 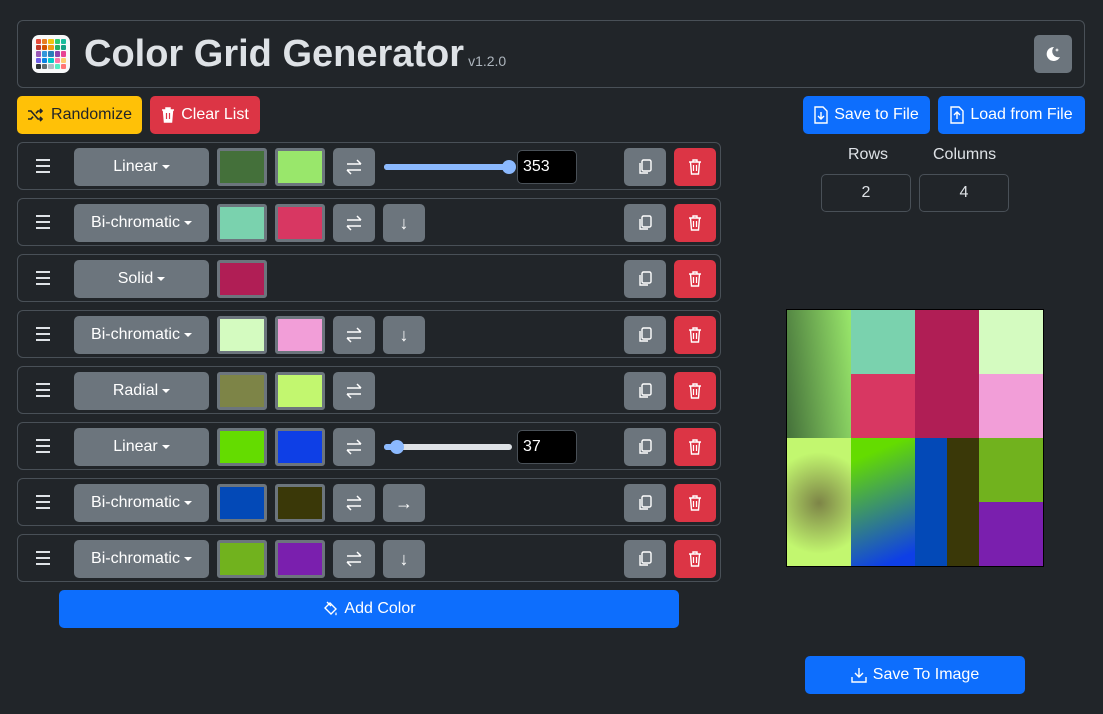 I want to click on save-to-file-button: Save to File, so click(x=866, y=115).